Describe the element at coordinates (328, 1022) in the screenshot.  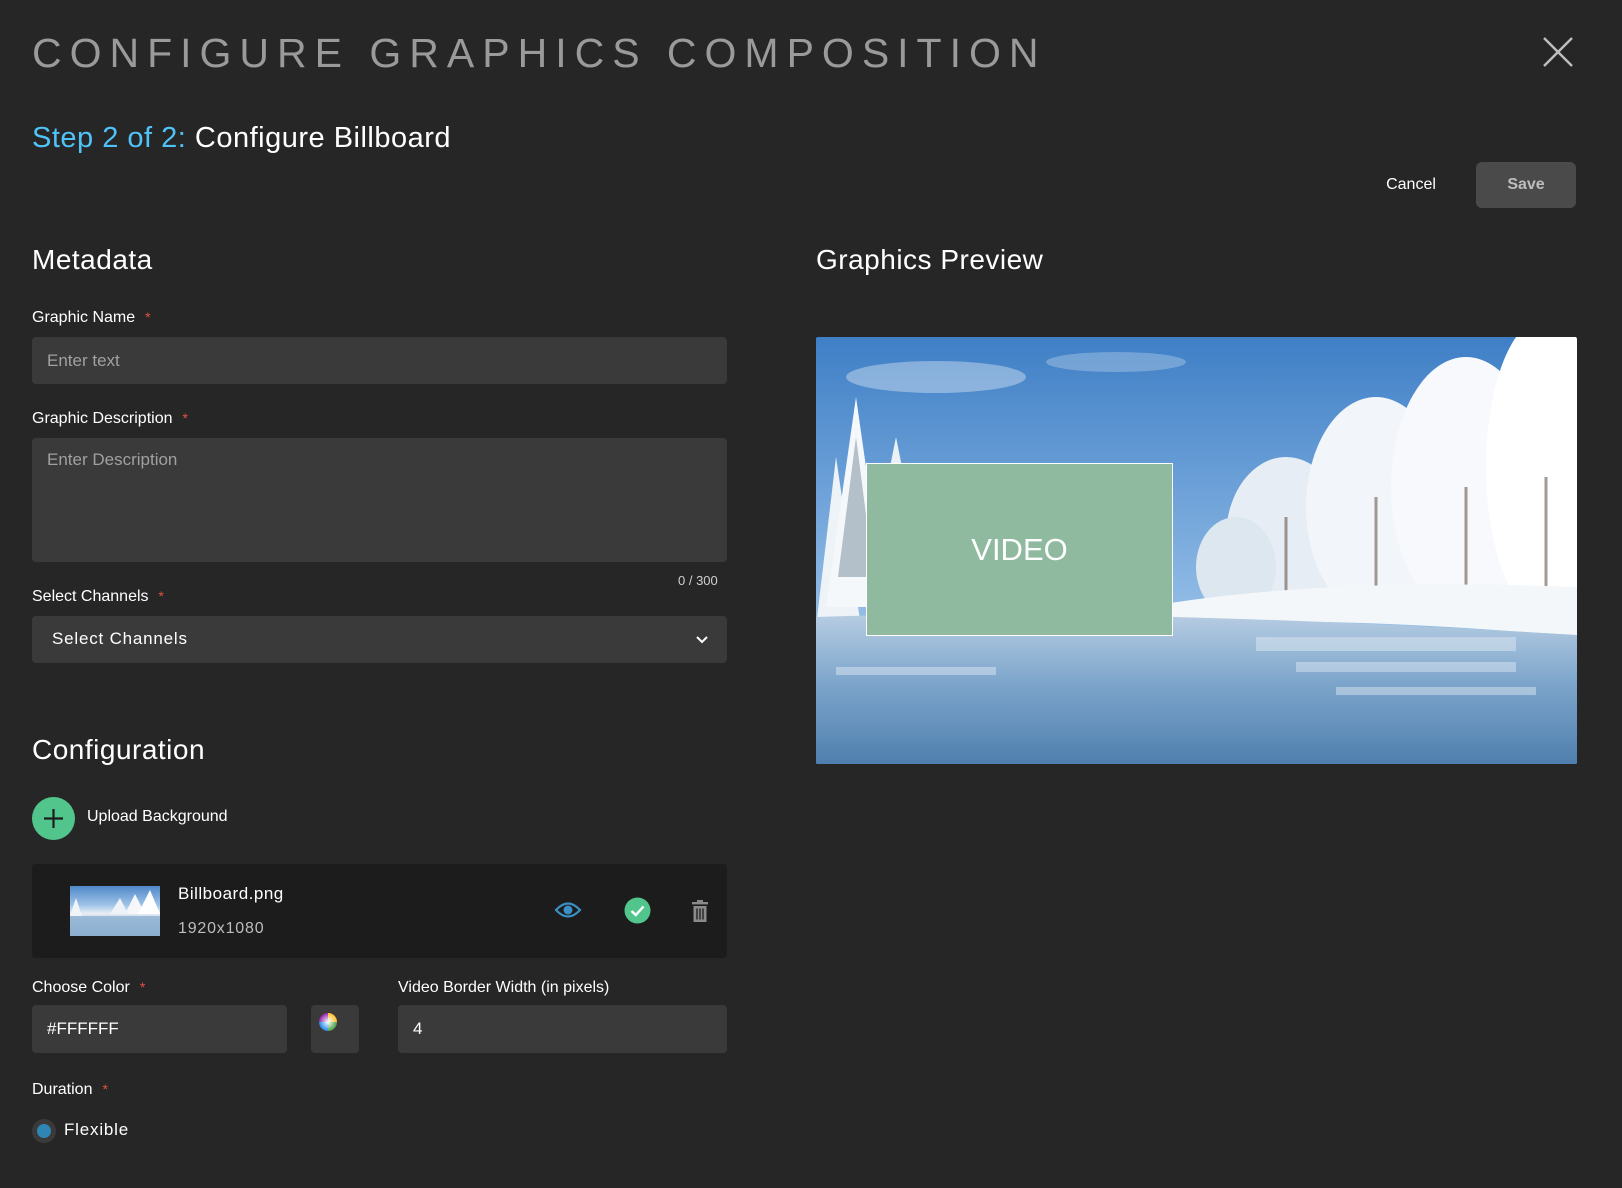
I see `color-wheel-icon` at that location.